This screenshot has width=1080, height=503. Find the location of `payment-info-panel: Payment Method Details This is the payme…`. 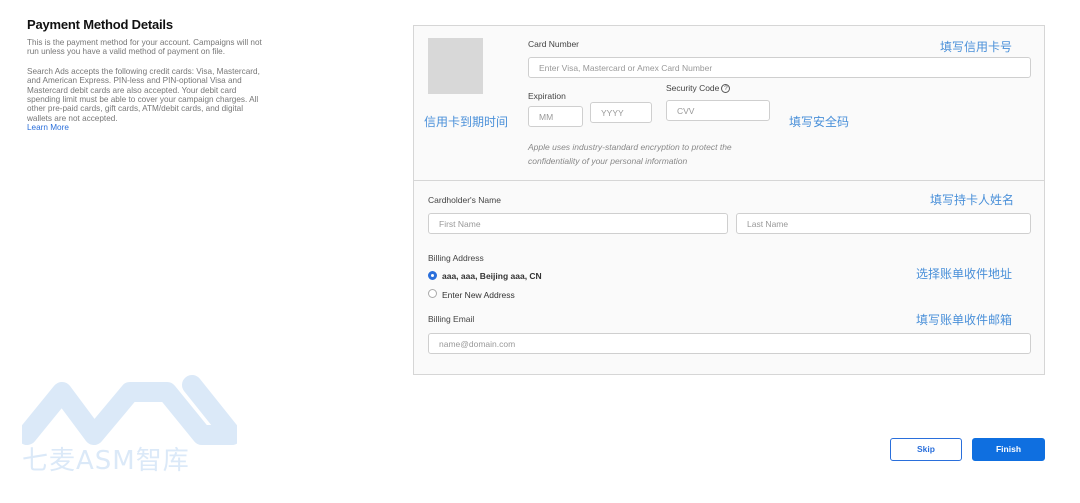

payment-info-panel: Payment Method Details This is the payme… is located at coordinates (147, 75).